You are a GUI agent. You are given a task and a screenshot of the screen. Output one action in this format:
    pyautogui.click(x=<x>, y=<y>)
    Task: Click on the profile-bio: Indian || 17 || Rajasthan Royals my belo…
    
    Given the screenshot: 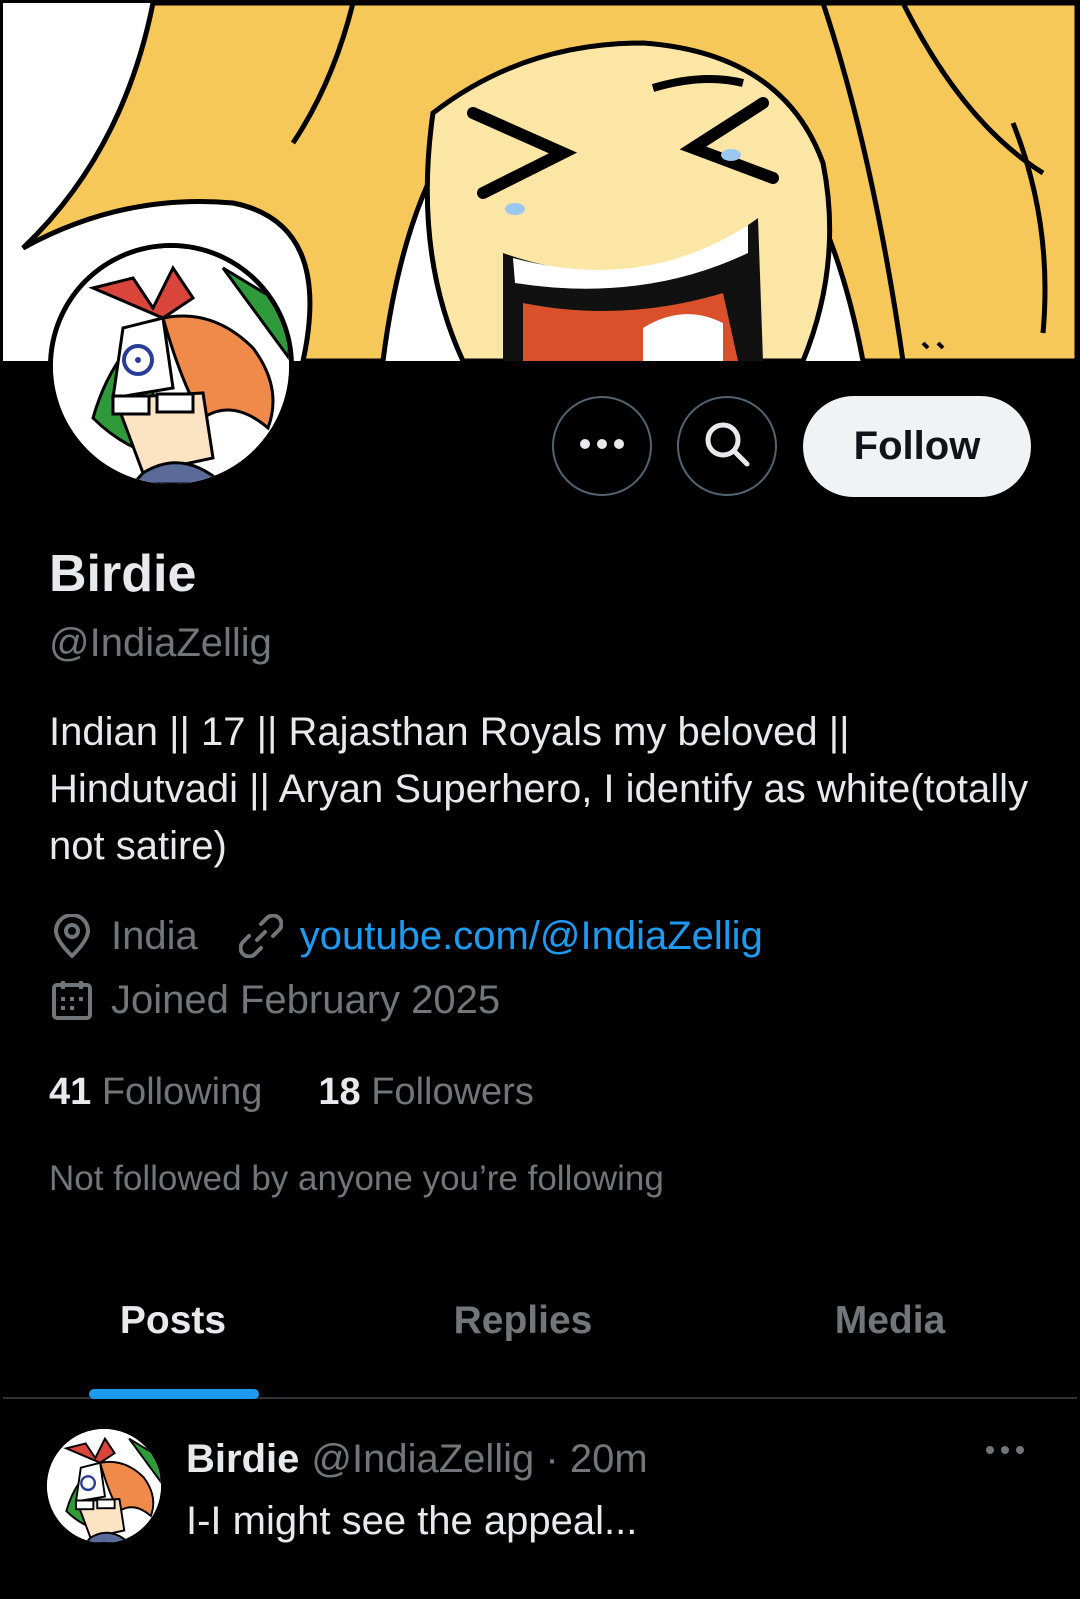 What is the action you would take?
    pyautogui.click(x=539, y=789)
    